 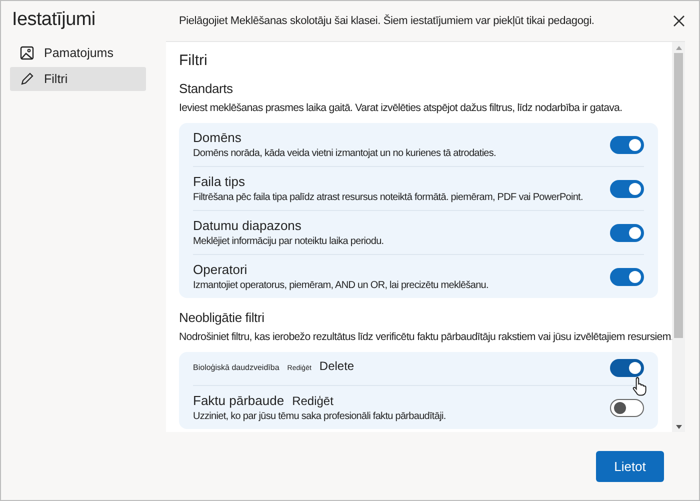 What do you see at coordinates (400, 108) in the screenshot?
I see `section-description: Ieviest meklēšanas prasmes laika gaitā. Varat izvēlēties atspējot dažus filtrus, līdz nodarbība ir gatava.` at bounding box center [400, 108].